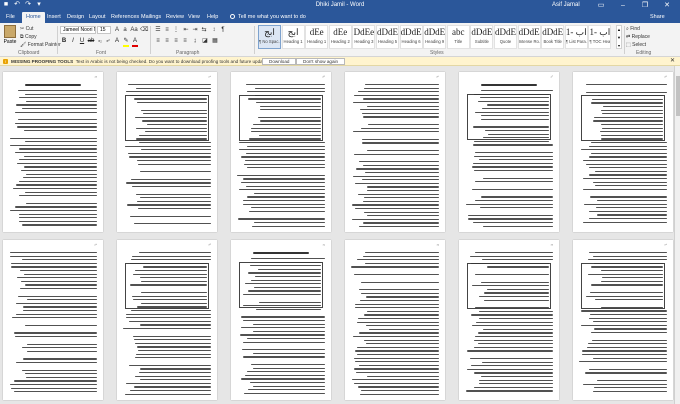 Image resolution: width=680 pixels, height=404 pixels. I want to click on style-item: dDdEe Subtitle, so click(482, 37).